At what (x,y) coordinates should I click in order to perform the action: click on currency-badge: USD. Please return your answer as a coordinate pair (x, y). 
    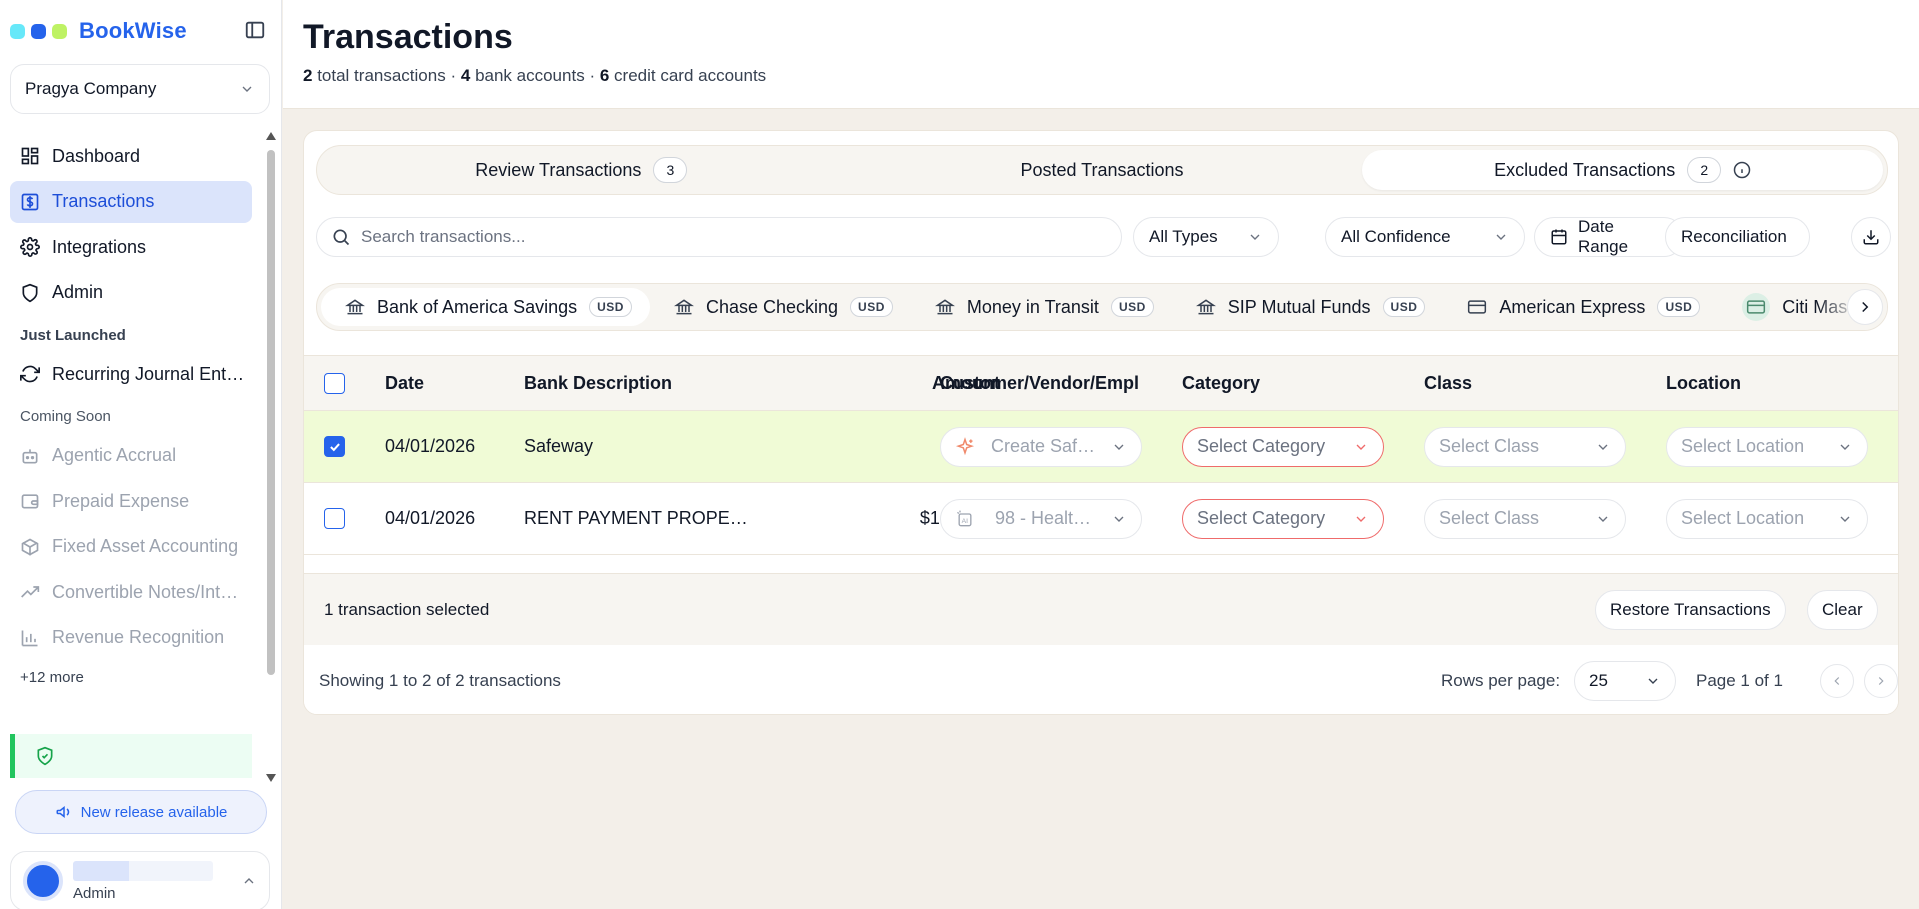
    Looking at the image, I should click on (1679, 307).